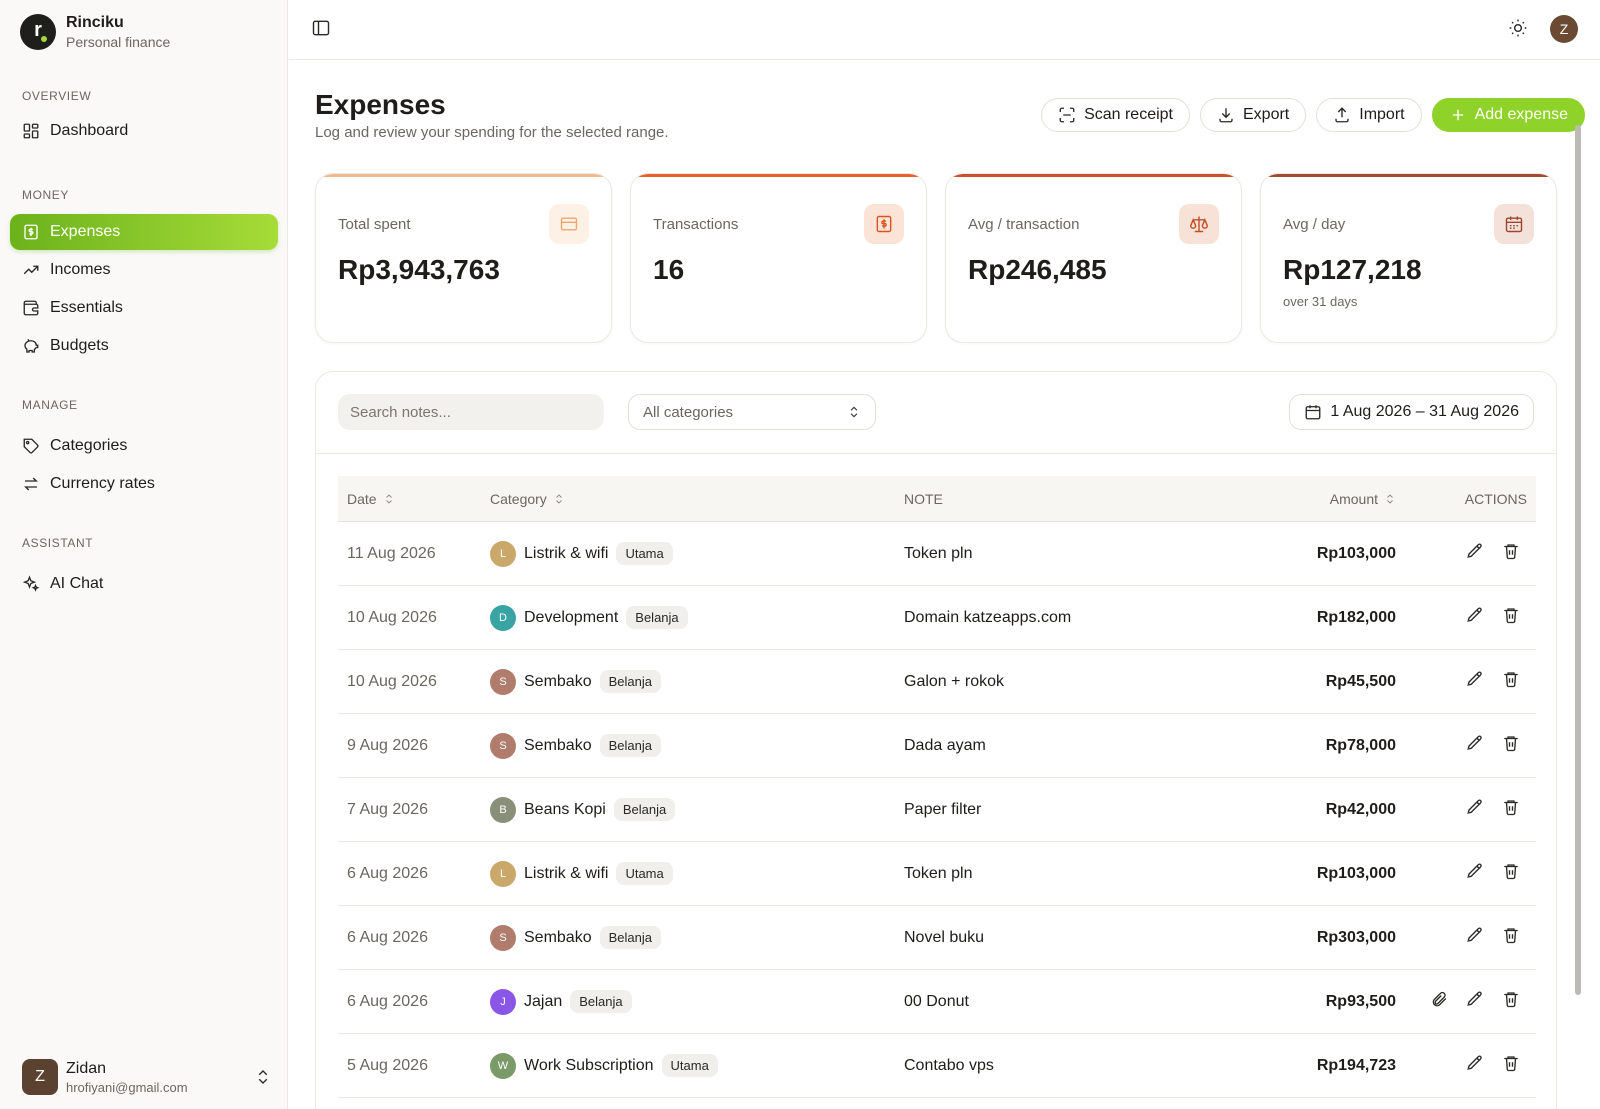 Image resolution: width=1600 pixels, height=1109 pixels. I want to click on sidebar-item-categories: Categories, so click(144, 446).